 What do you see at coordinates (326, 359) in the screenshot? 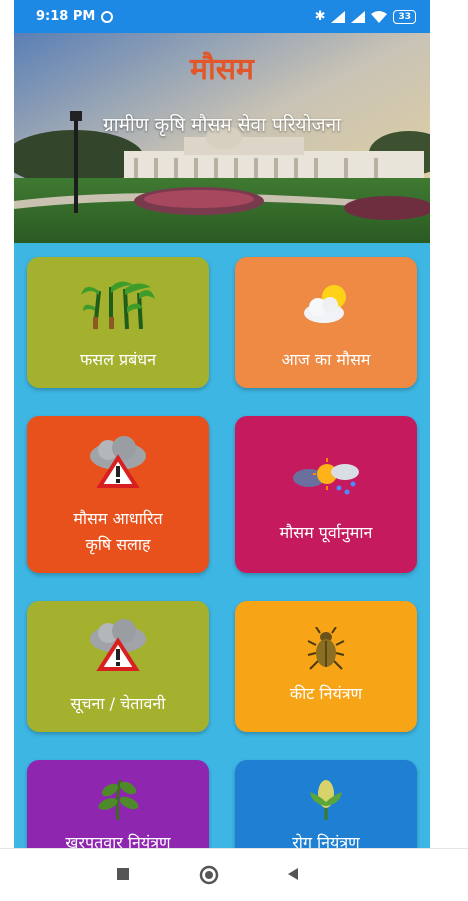
I see `tile-label: आज का मौसम` at bounding box center [326, 359].